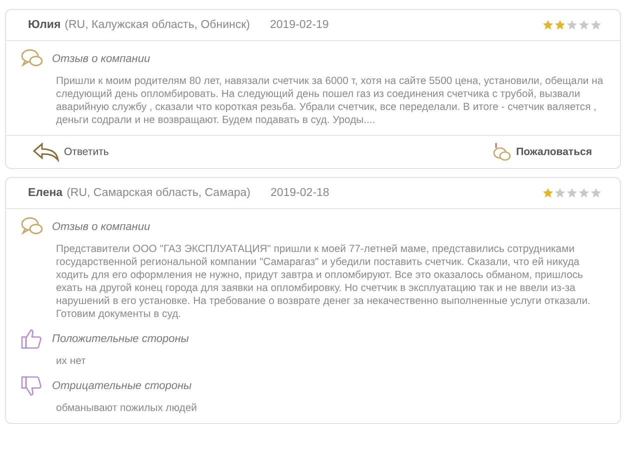 This screenshot has height=457, width=631. I want to click on review-date: 2019-02-19, so click(299, 25).